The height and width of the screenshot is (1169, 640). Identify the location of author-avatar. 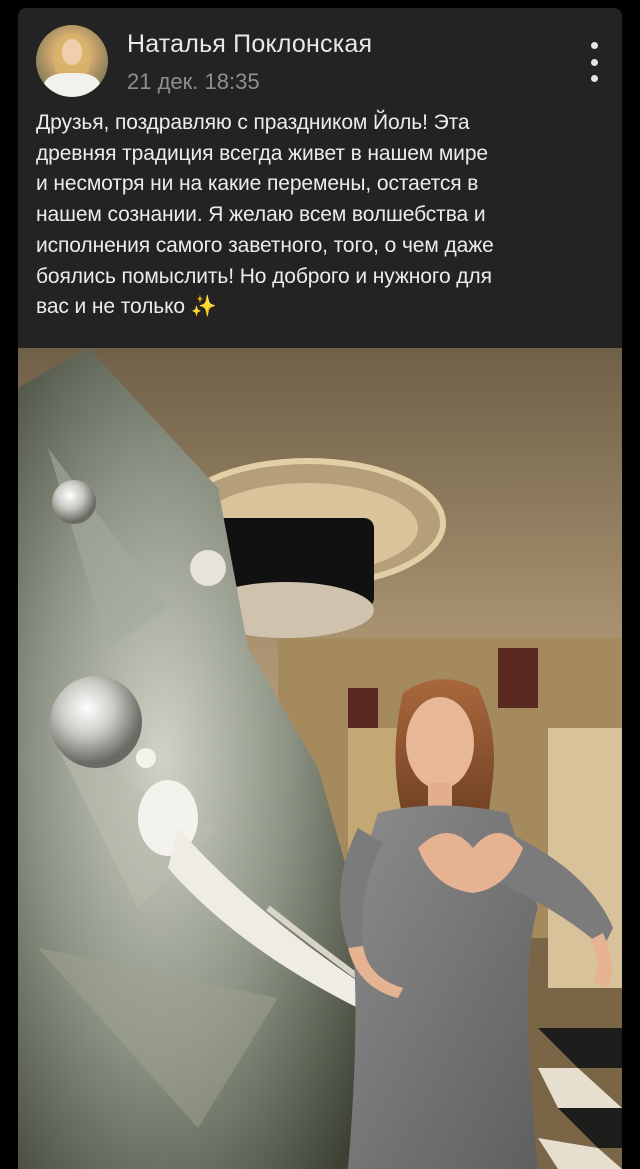
(72, 61).